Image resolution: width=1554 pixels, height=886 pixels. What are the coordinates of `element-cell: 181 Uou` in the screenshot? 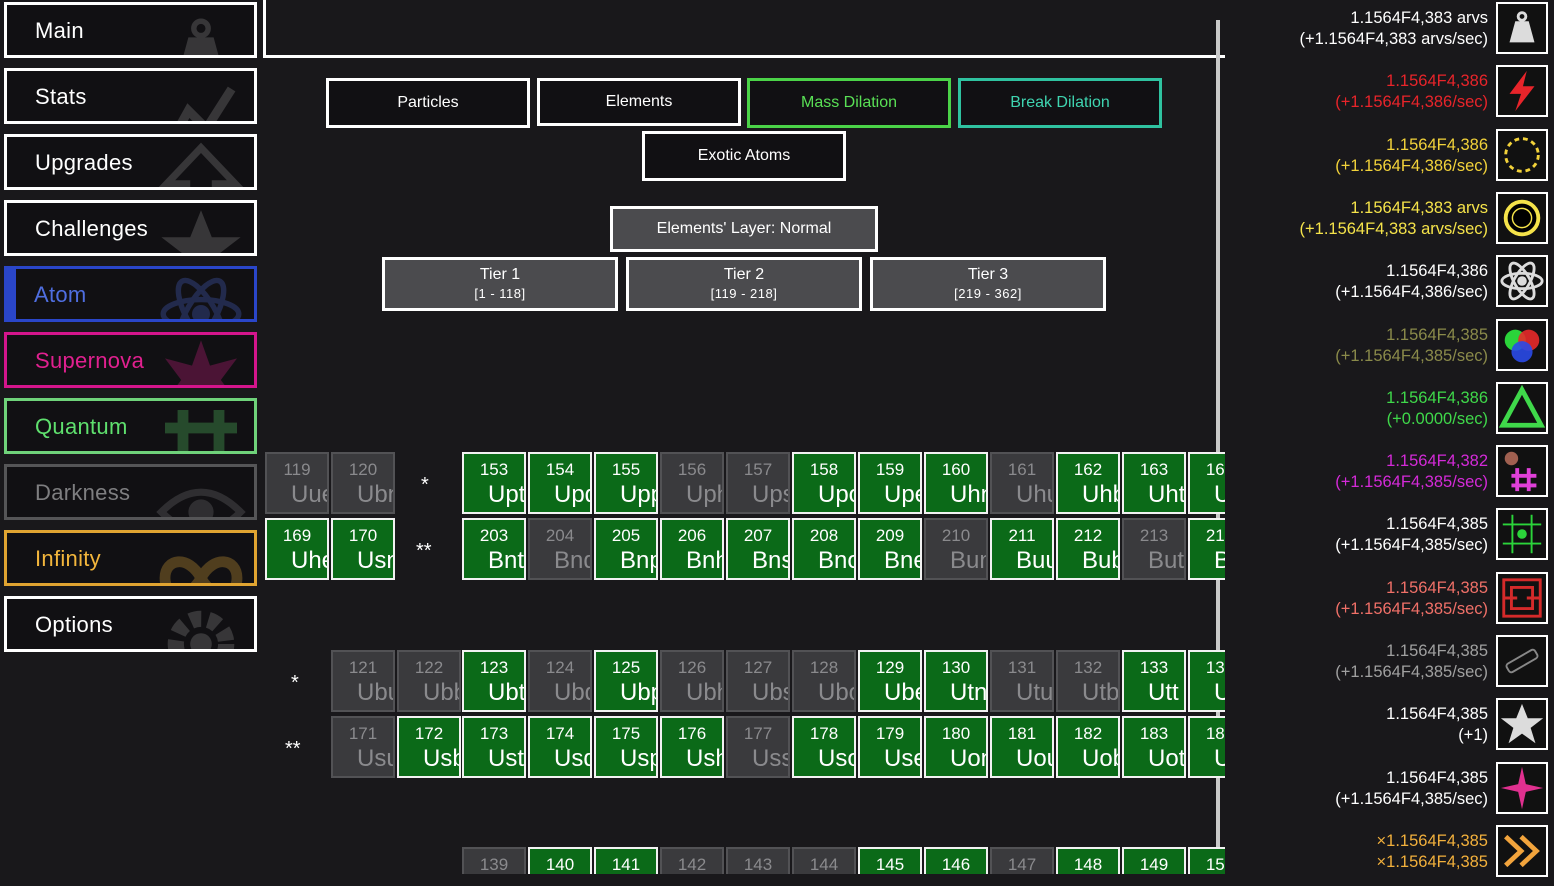 It's located at (1022, 747).